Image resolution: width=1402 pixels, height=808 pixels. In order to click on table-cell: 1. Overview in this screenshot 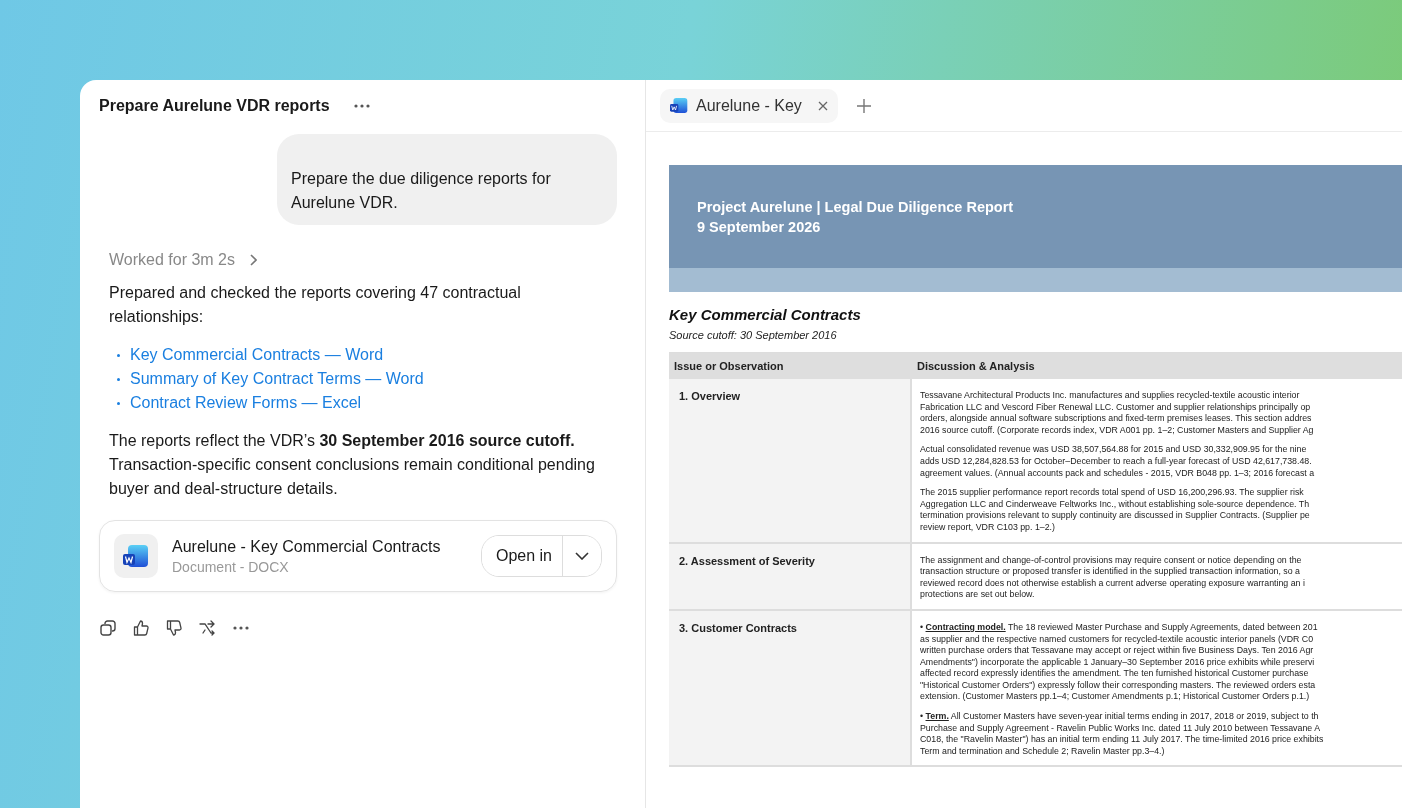, I will do `click(790, 461)`.